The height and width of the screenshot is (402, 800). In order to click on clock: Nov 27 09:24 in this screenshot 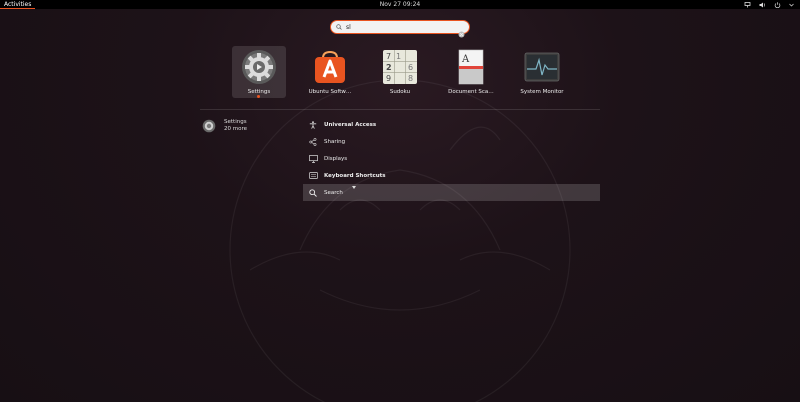, I will do `click(400, 4)`.